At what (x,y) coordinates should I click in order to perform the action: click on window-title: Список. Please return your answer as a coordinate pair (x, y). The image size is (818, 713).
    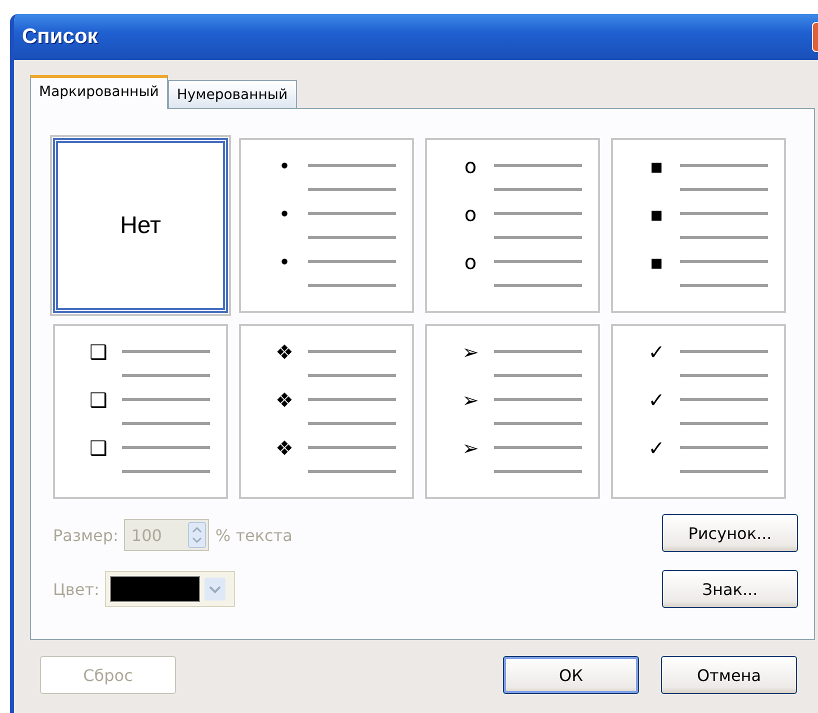
    Looking at the image, I should click on (60, 37).